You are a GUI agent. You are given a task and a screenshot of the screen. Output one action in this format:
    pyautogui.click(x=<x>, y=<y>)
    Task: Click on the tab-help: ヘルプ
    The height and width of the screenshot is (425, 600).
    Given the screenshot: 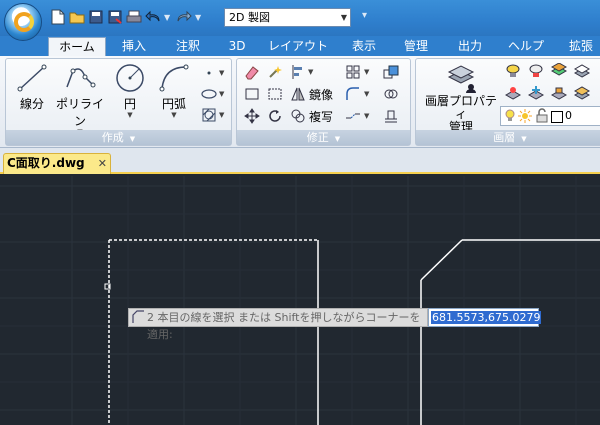 What is the action you would take?
    pyautogui.click(x=526, y=46)
    